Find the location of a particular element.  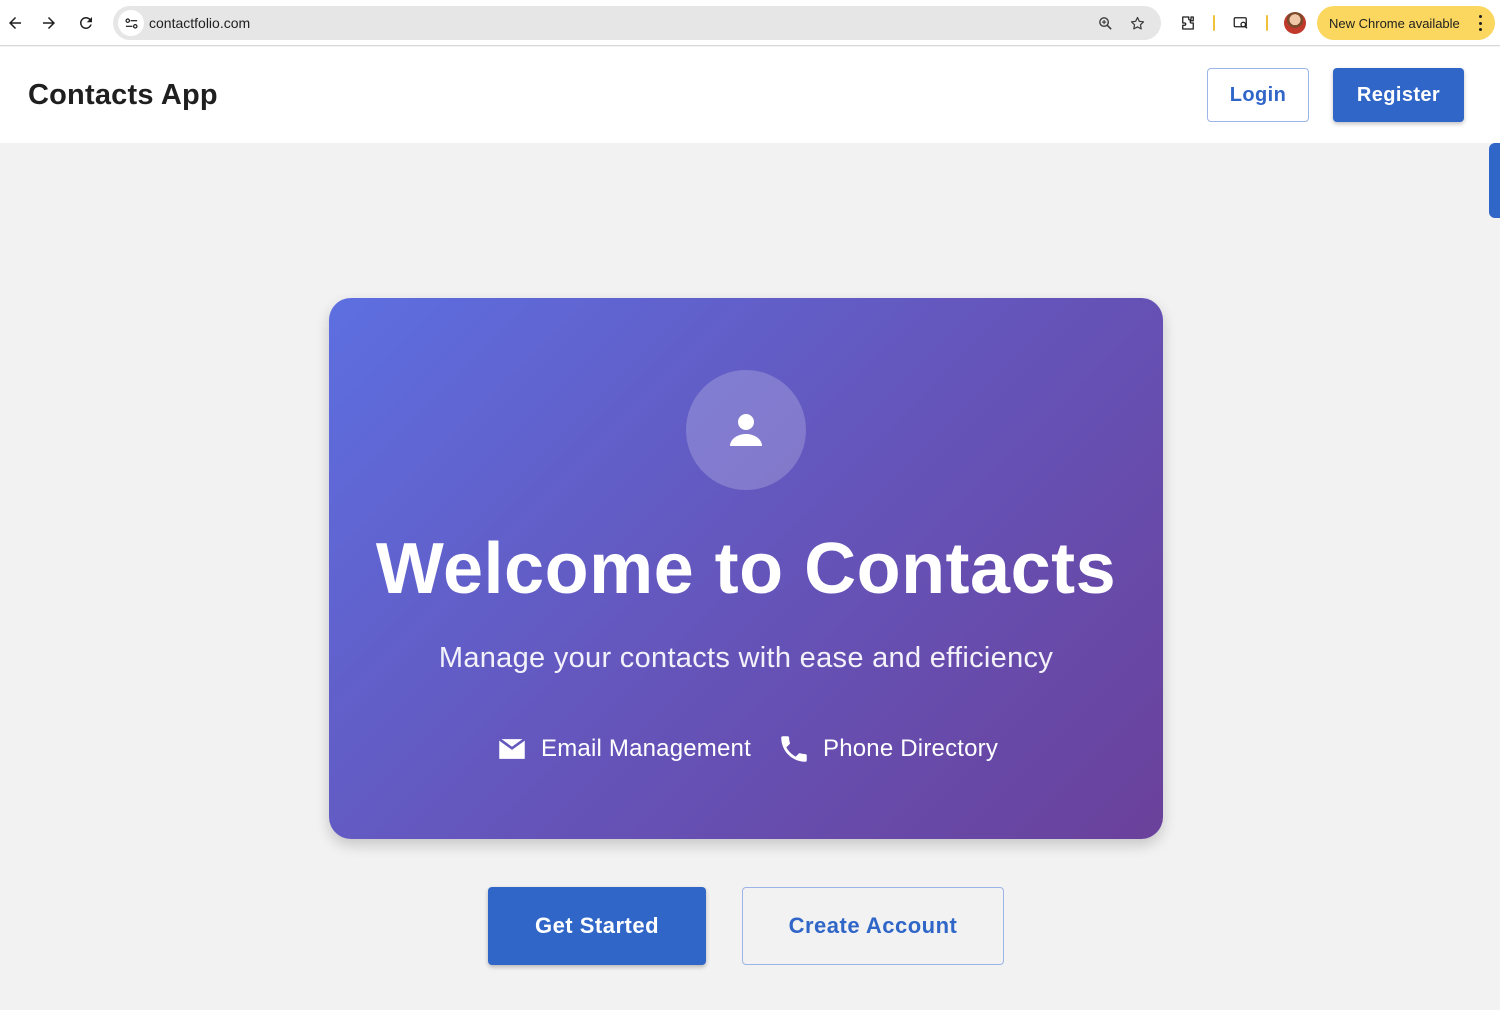

puzzle-icon is located at coordinates (1188, 23).